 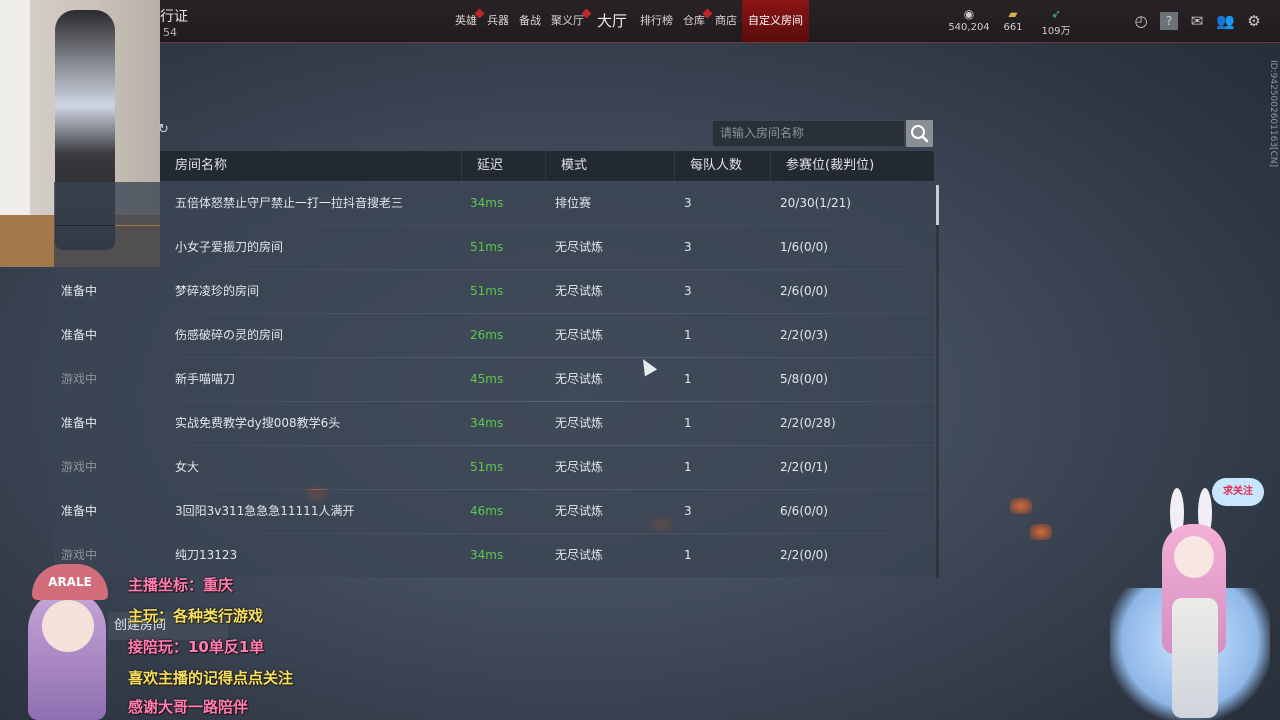 I want to click on room-table-header: 房间名称 延迟 模式 每队人数 参赛位(裁判位), so click(x=547, y=166).